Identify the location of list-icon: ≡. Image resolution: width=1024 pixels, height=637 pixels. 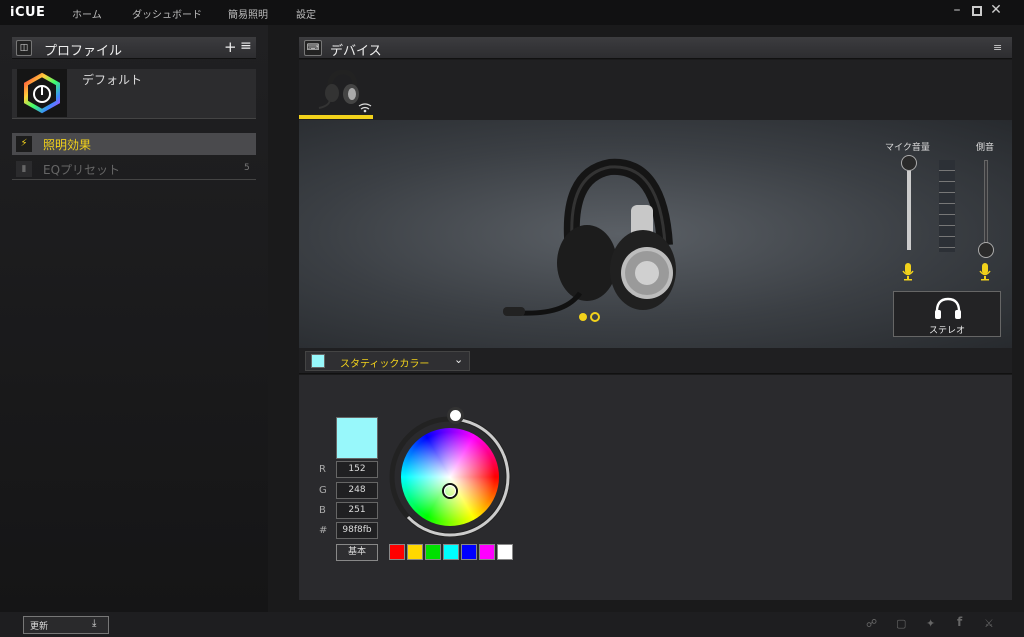
(997, 47).